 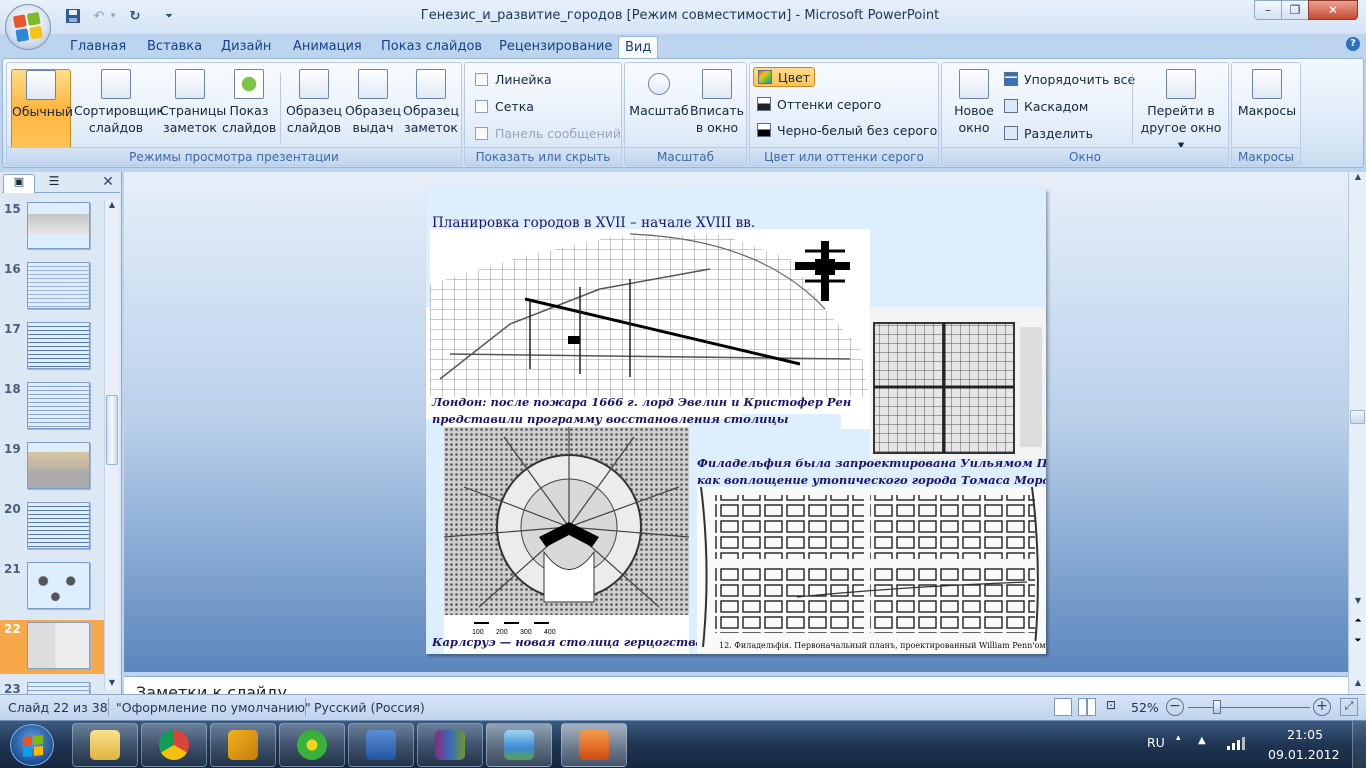 I want to click on tab-home: Главная, so click(x=98, y=47).